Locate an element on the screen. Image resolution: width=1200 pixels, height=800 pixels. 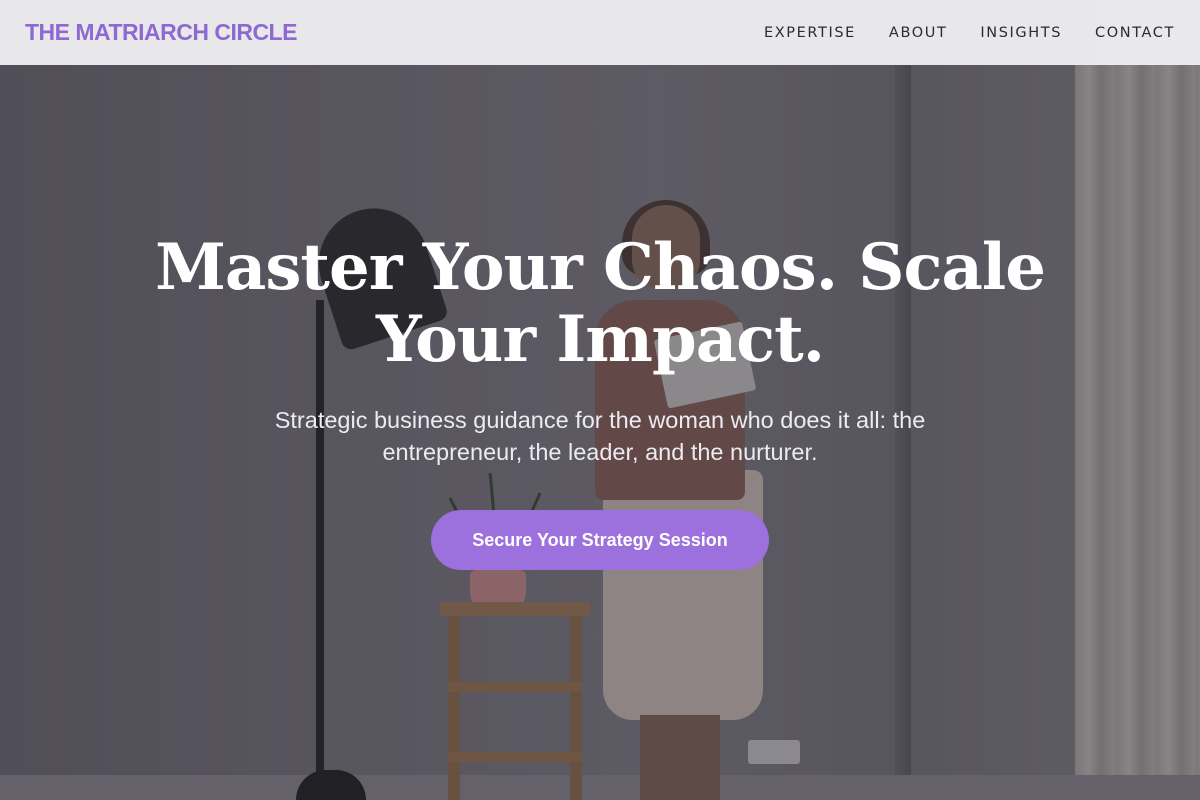
nav-link-contact: CONTACT is located at coordinates (1135, 33).